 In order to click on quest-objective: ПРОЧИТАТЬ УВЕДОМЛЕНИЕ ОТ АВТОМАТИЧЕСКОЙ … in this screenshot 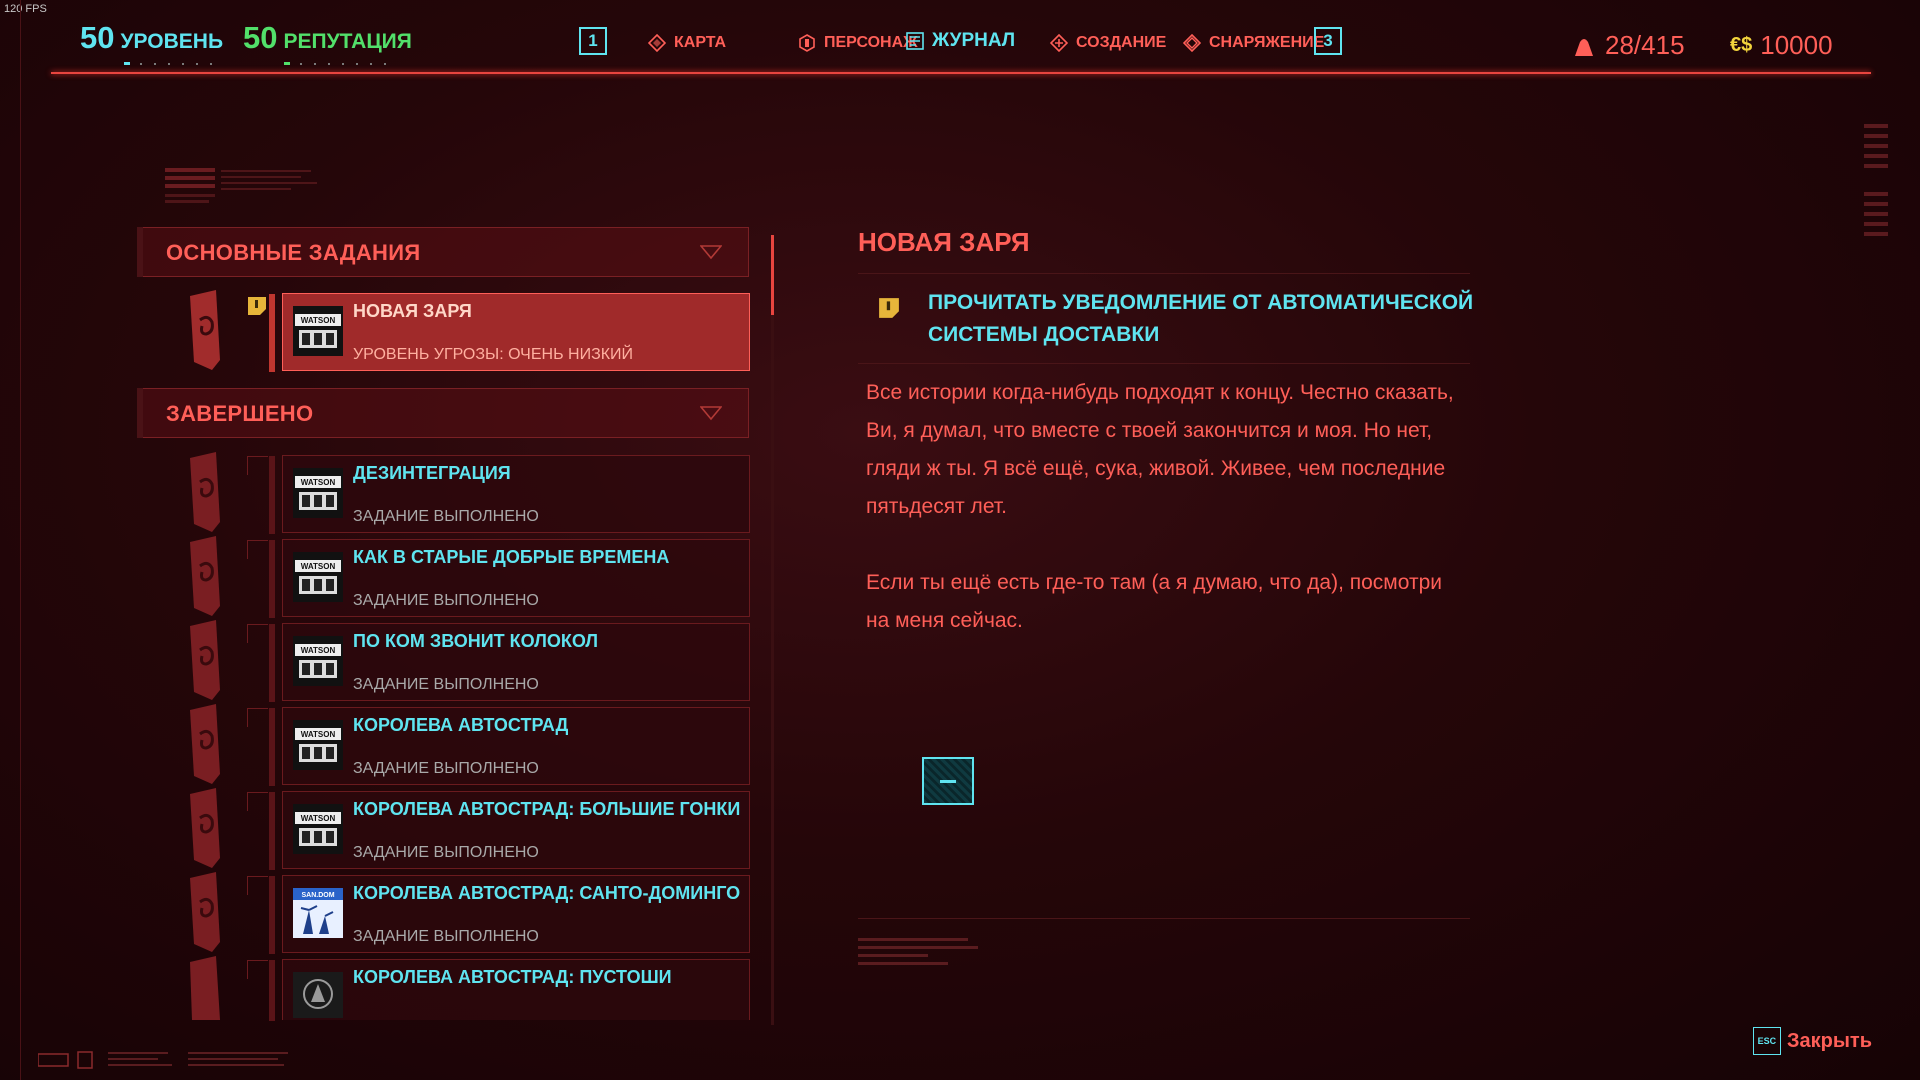, I will do `click(1208, 319)`.